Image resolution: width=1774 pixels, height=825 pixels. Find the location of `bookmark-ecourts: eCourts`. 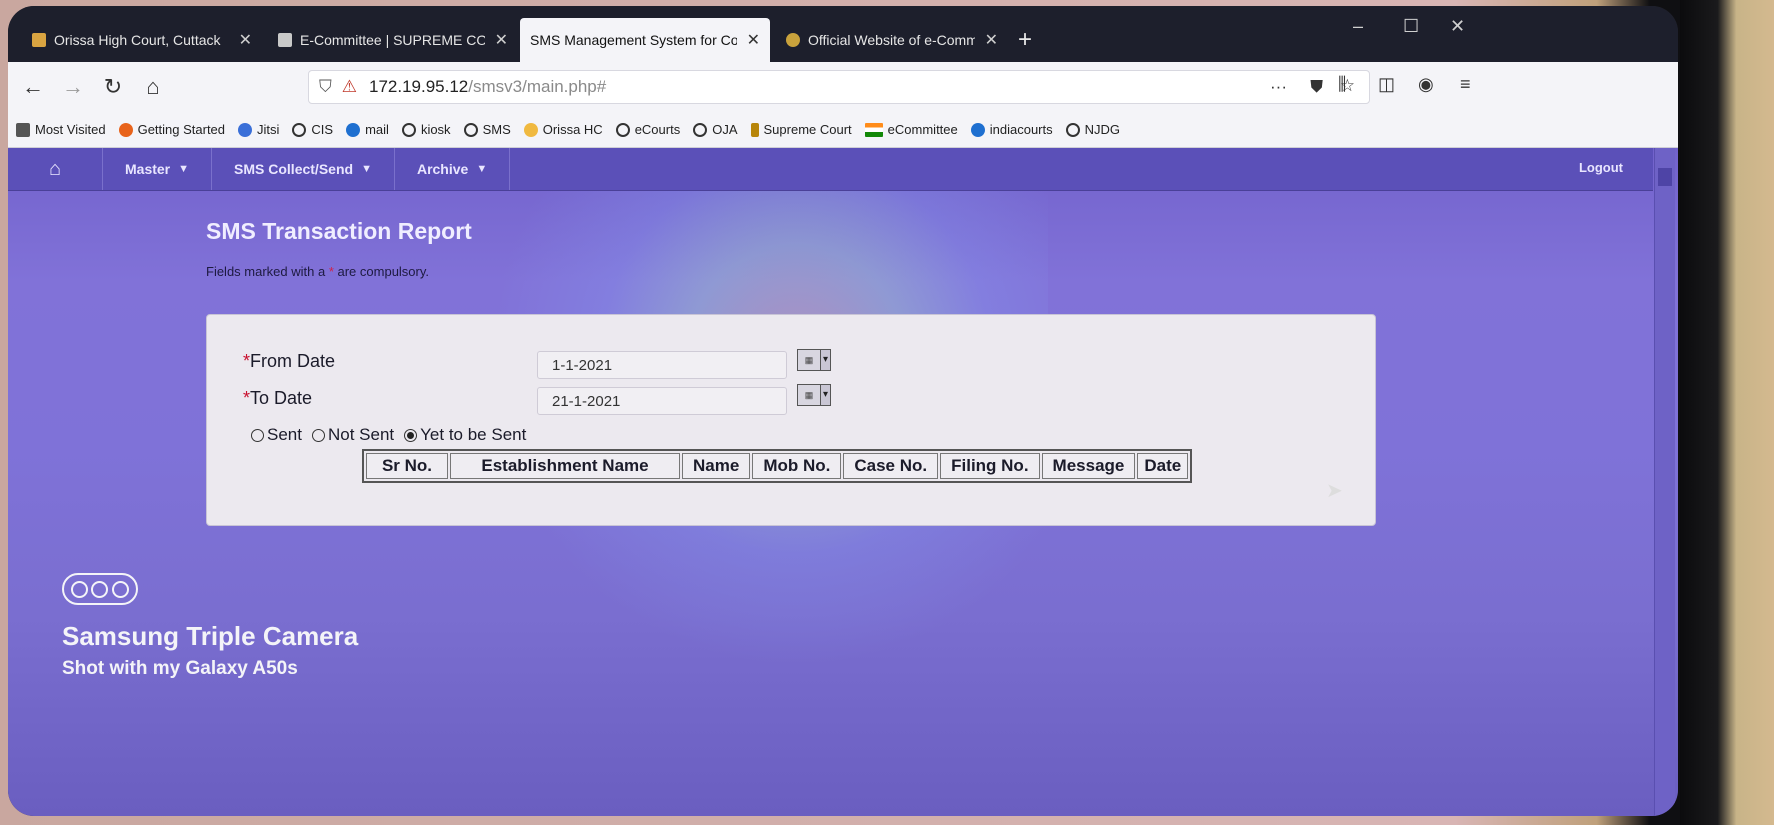

bookmark-ecourts: eCourts is located at coordinates (648, 129).